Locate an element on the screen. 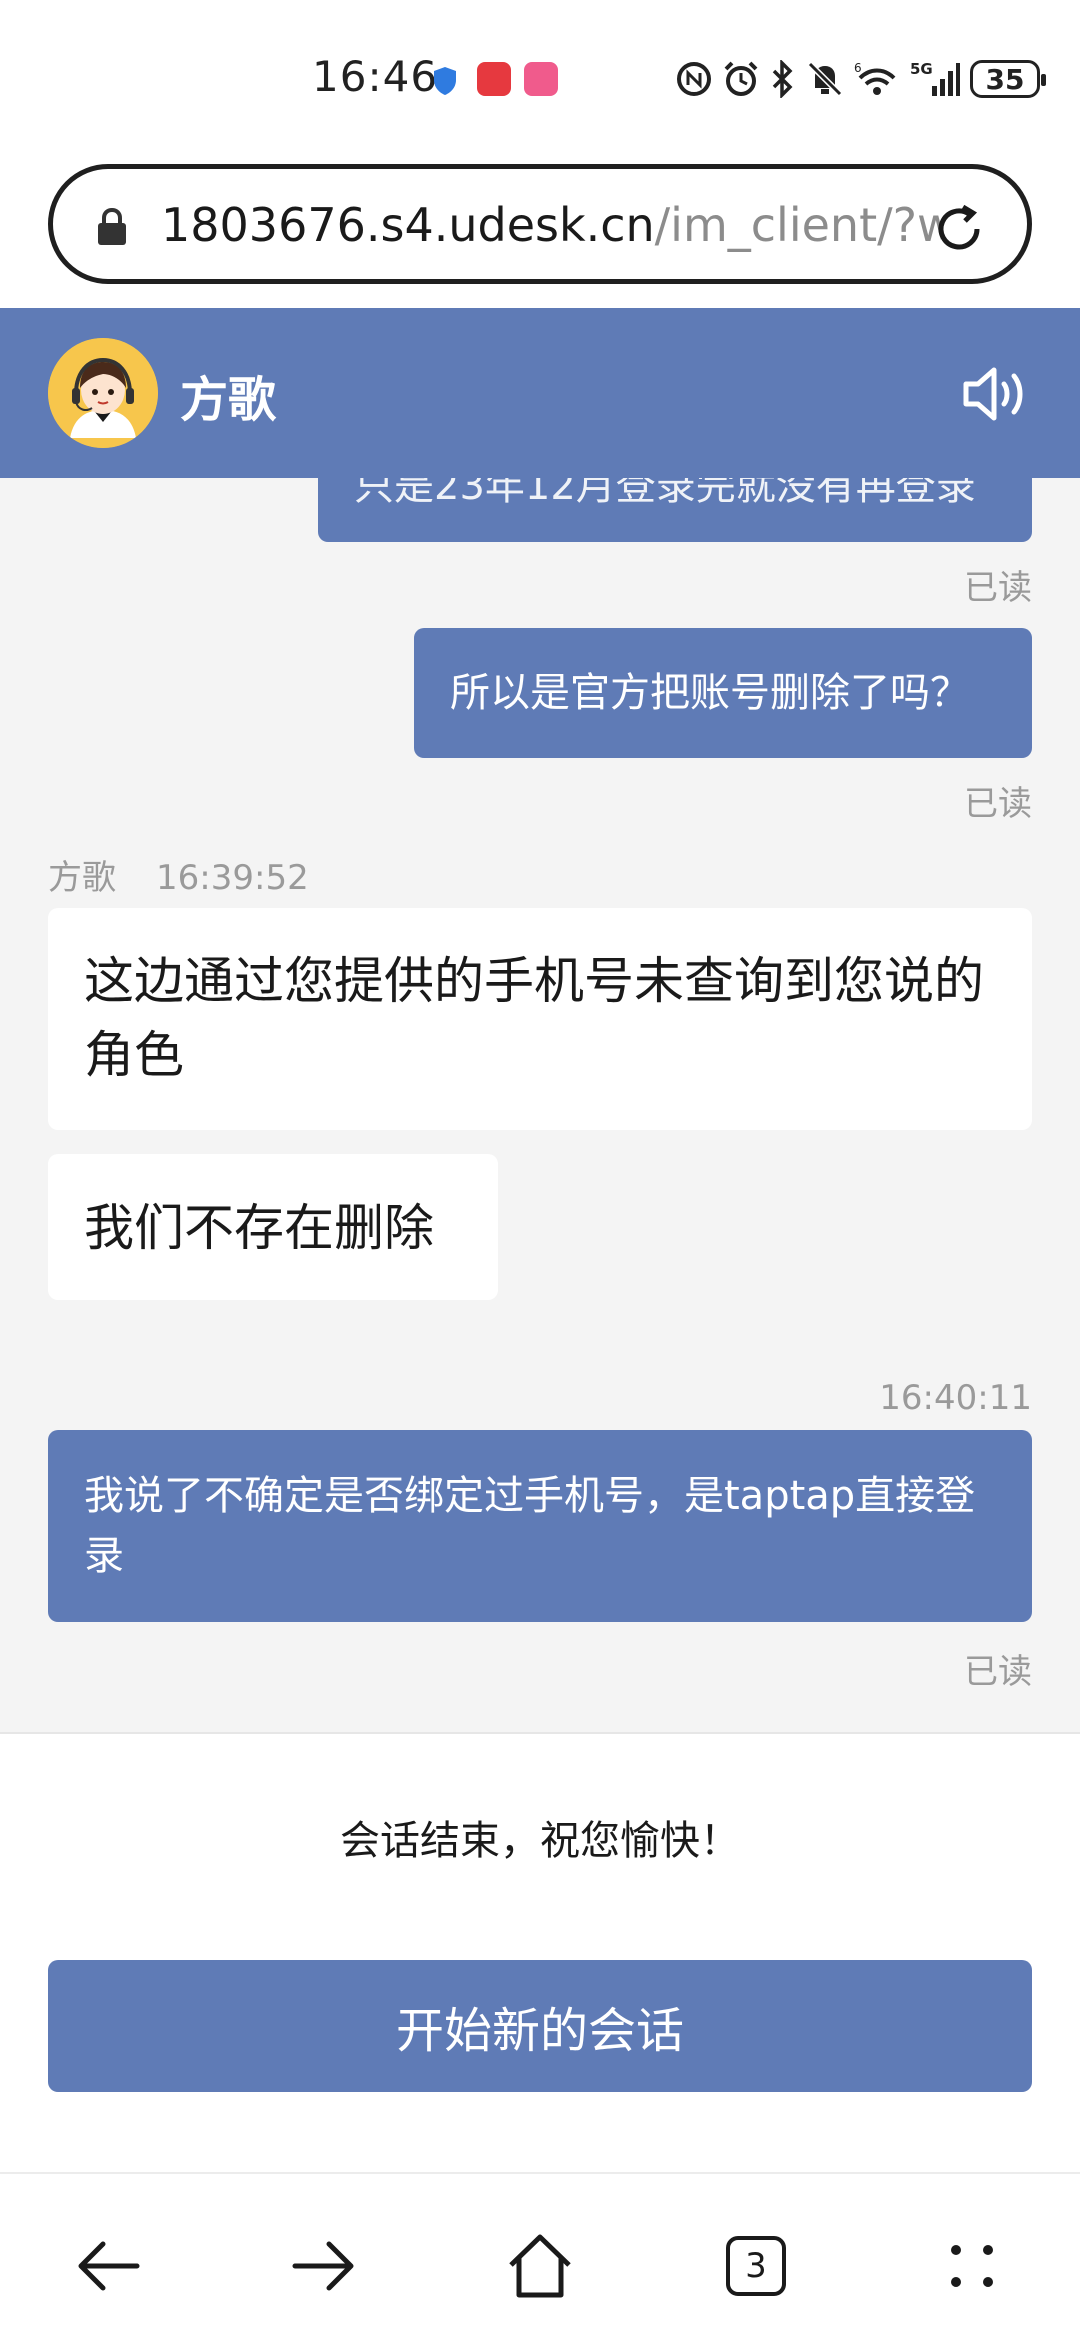  svg-text: 6 is located at coordinates (858, 68).